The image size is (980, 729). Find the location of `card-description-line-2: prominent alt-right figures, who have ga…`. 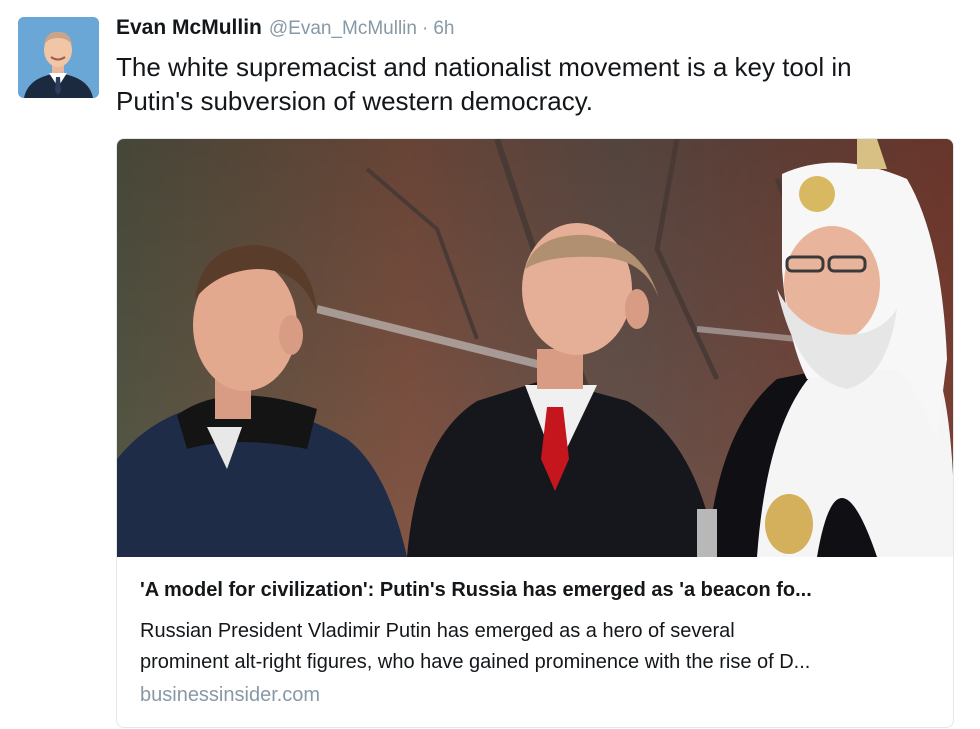

card-description-line-2: prominent alt-right figures, who have ga… is located at coordinates (475, 662).